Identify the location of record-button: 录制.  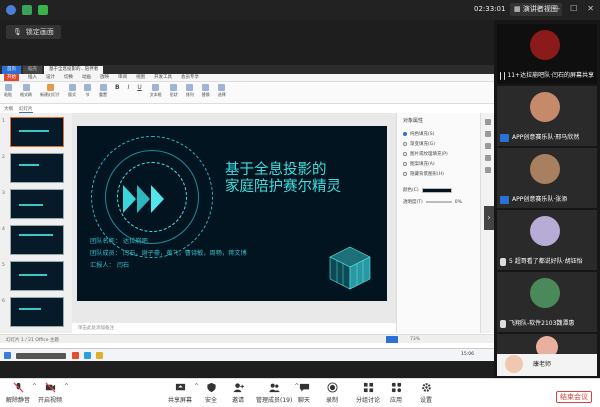
(332, 393).